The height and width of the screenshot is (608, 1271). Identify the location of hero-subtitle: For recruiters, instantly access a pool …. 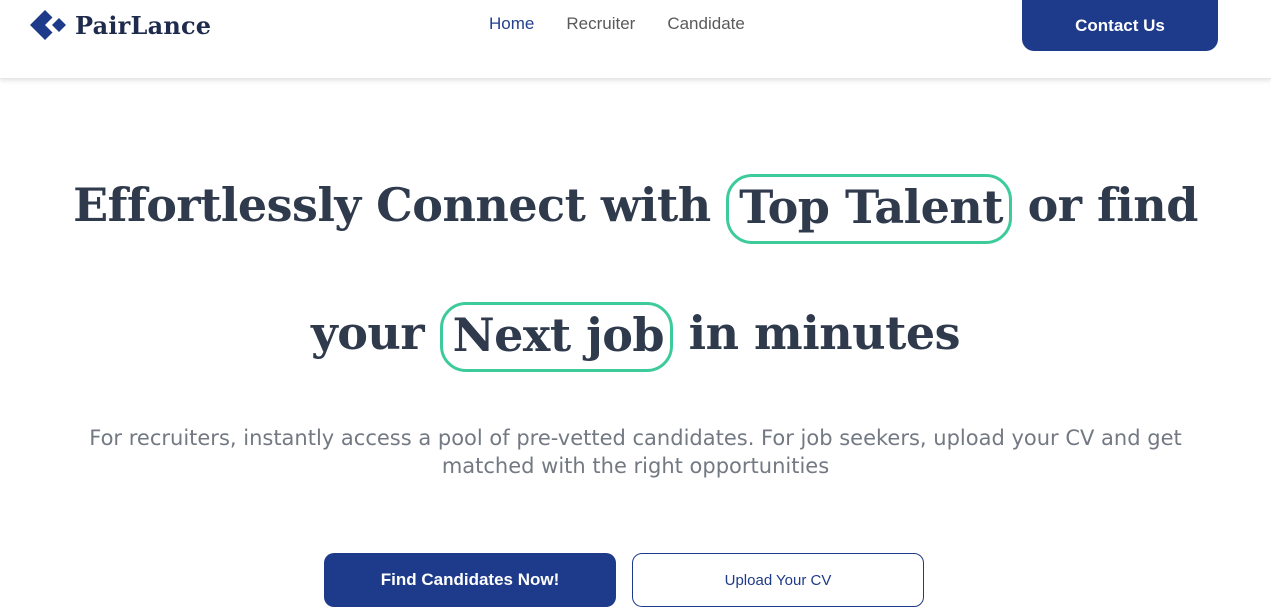
(635, 452).